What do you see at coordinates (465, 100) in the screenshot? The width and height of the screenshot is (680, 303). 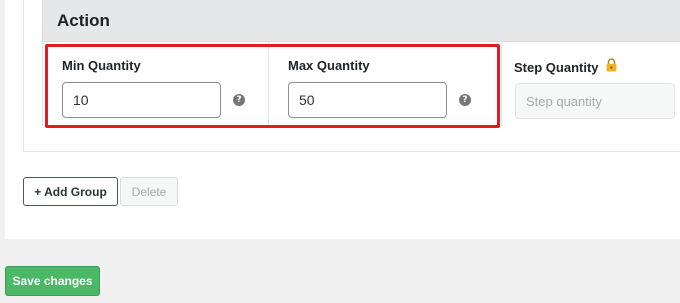 I see `max-quantity-help-icon: ?` at bounding box center [465, 100].